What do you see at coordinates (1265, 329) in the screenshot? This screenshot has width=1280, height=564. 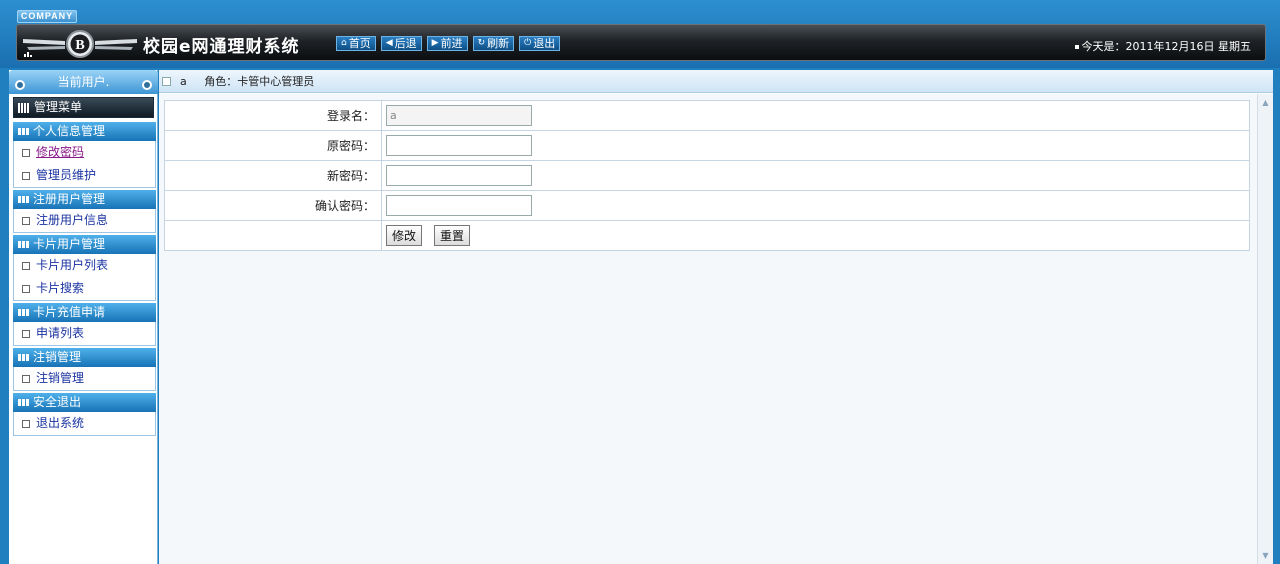 I see `vertical-scrollbar: ▲ ▼` at bounding box center [1265, 329].